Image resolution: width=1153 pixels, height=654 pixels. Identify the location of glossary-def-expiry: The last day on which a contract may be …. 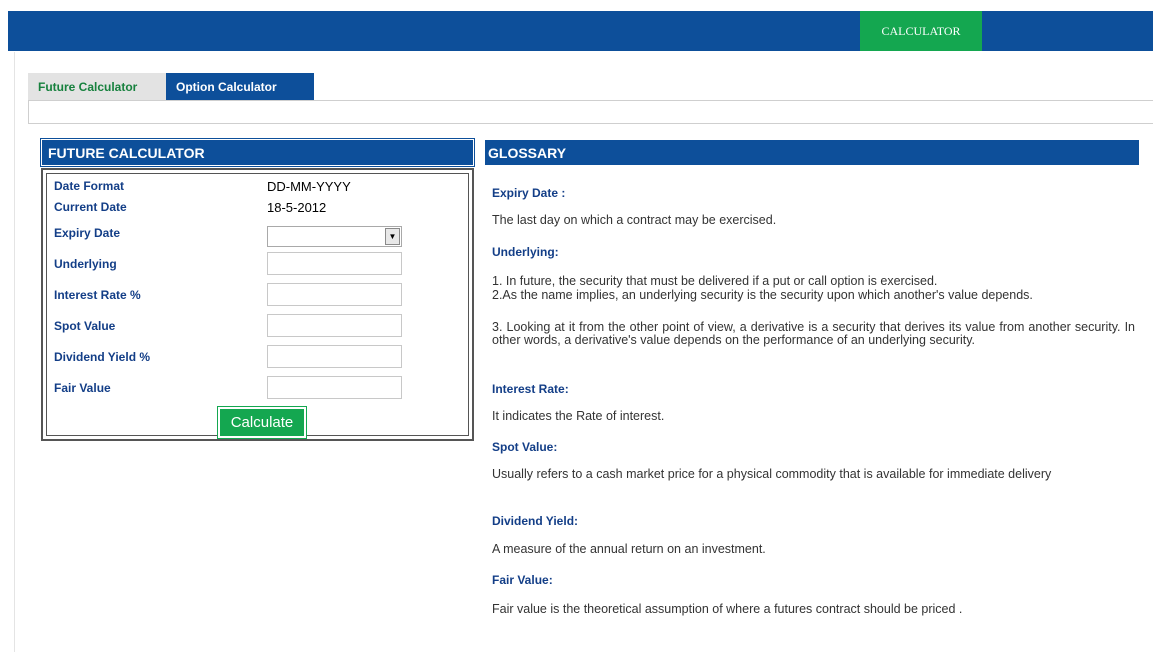
(634, 220).